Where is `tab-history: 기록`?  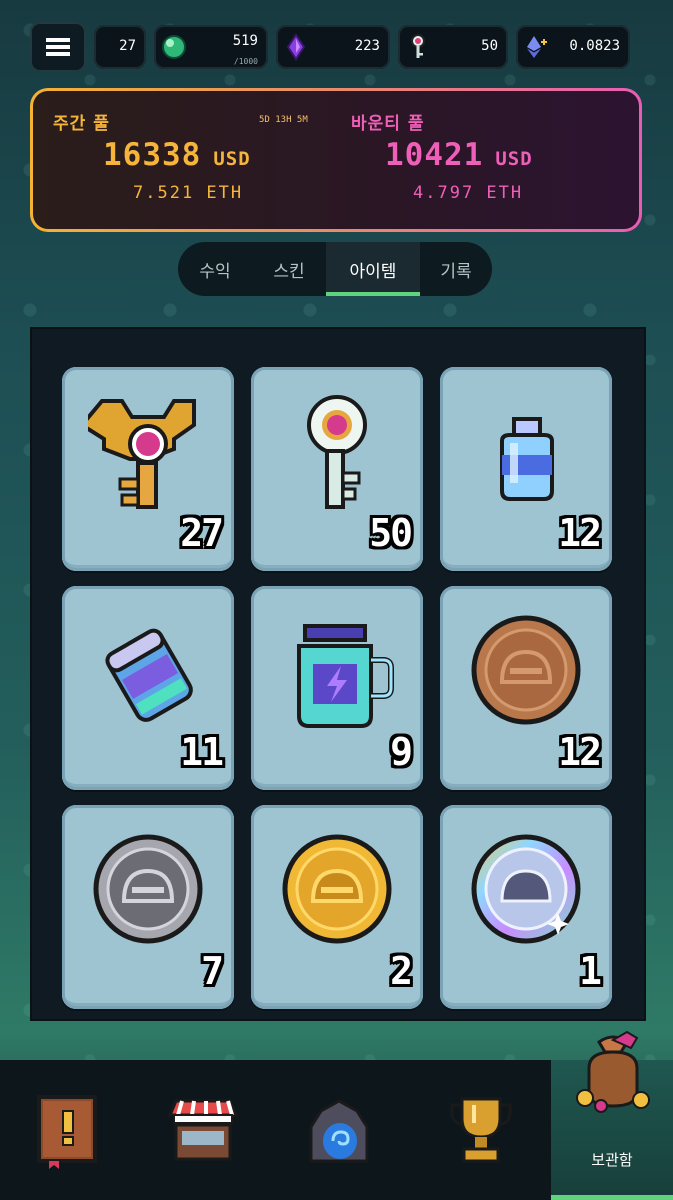
tab-history: 기록 is located at coordinates (456, 269).